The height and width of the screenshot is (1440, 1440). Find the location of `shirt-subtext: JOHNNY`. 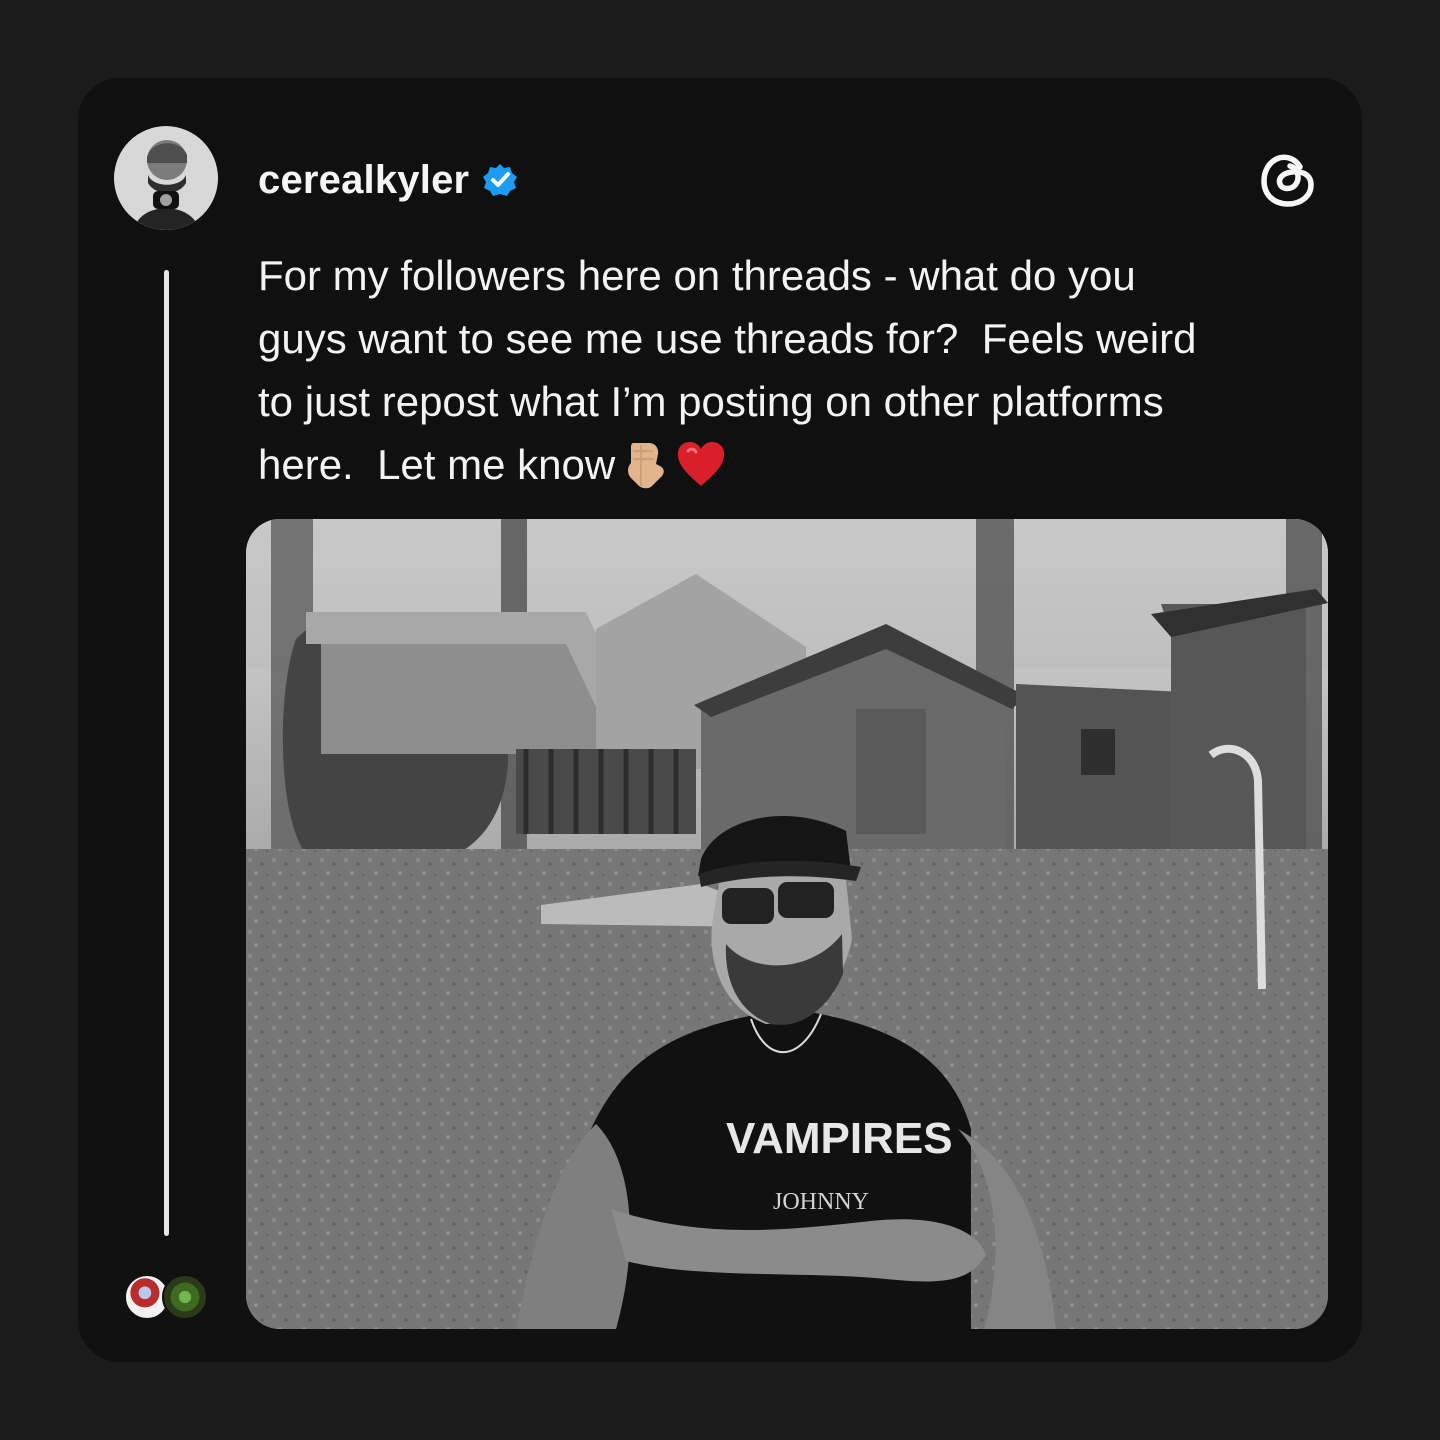

shirt-subtext: JOHNNY is located at coordinates (821, 1202).